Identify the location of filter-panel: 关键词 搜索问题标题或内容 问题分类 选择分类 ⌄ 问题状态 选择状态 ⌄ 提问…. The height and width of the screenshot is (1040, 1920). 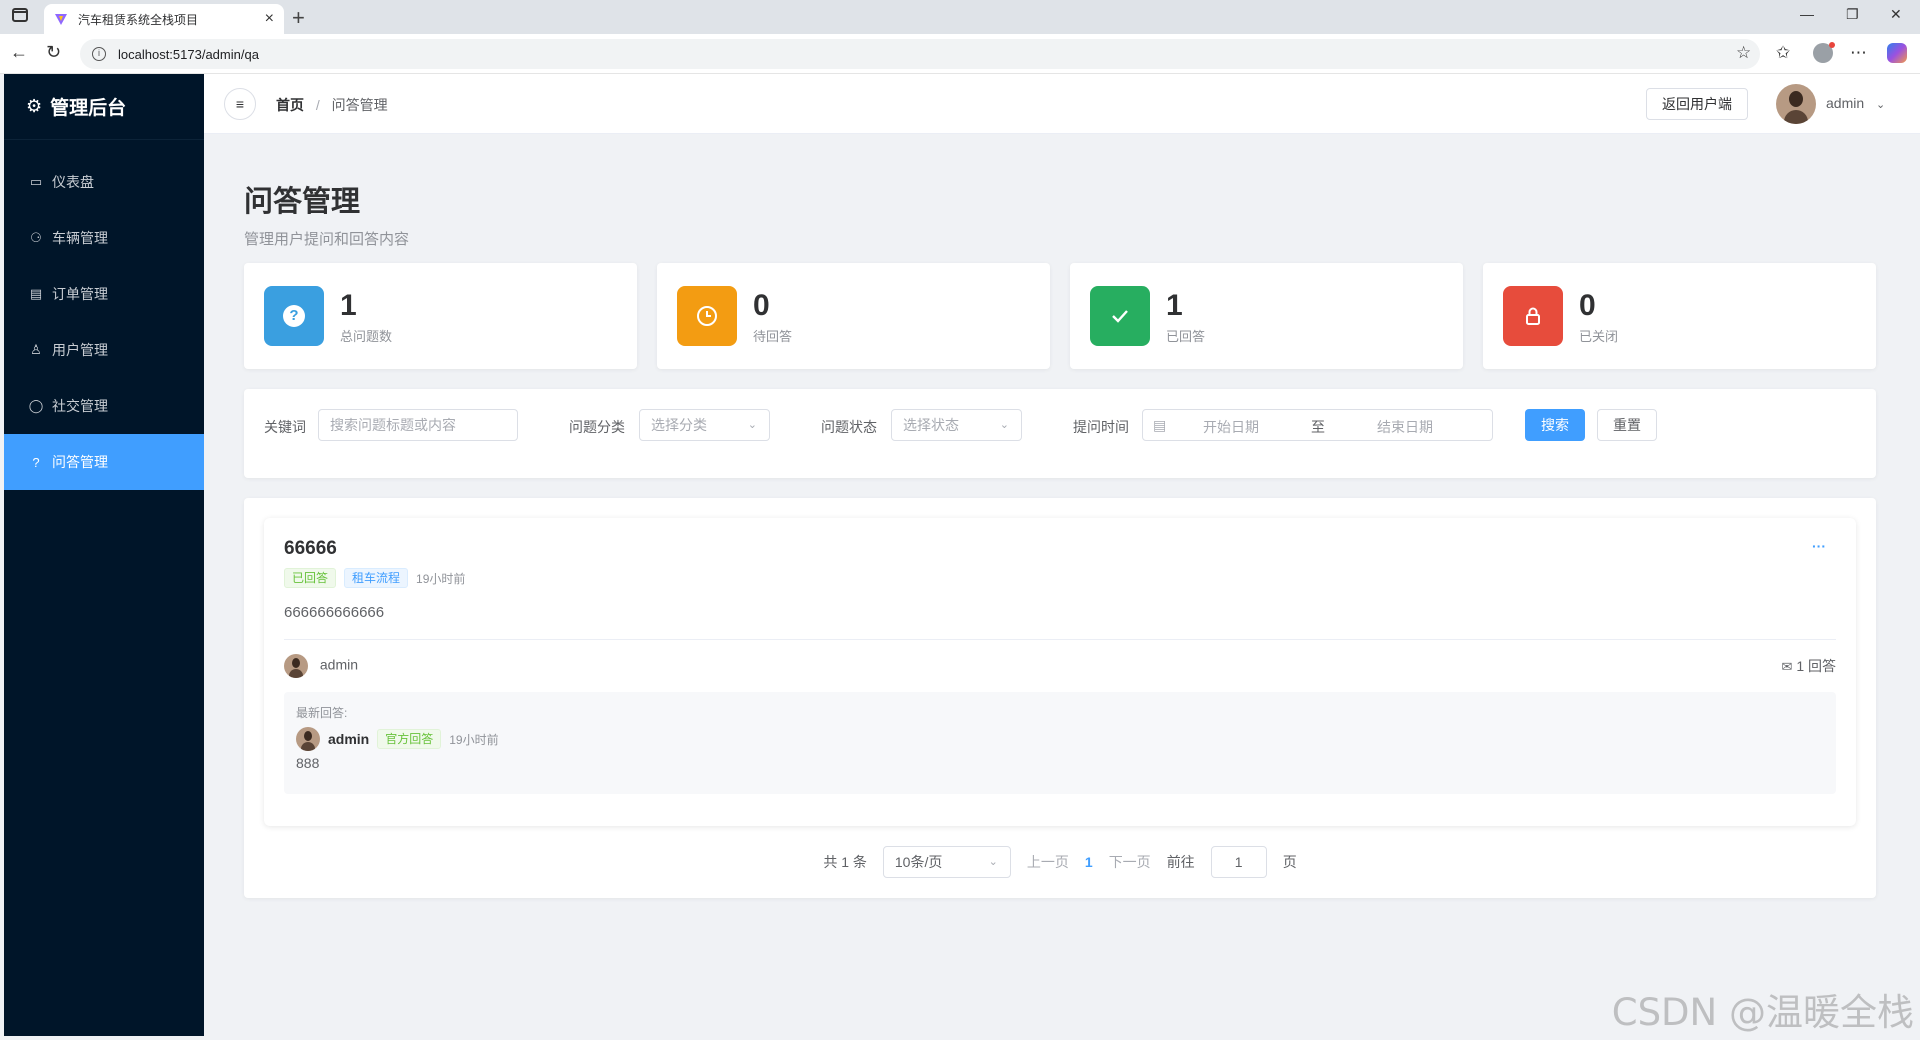
(1060, 433).